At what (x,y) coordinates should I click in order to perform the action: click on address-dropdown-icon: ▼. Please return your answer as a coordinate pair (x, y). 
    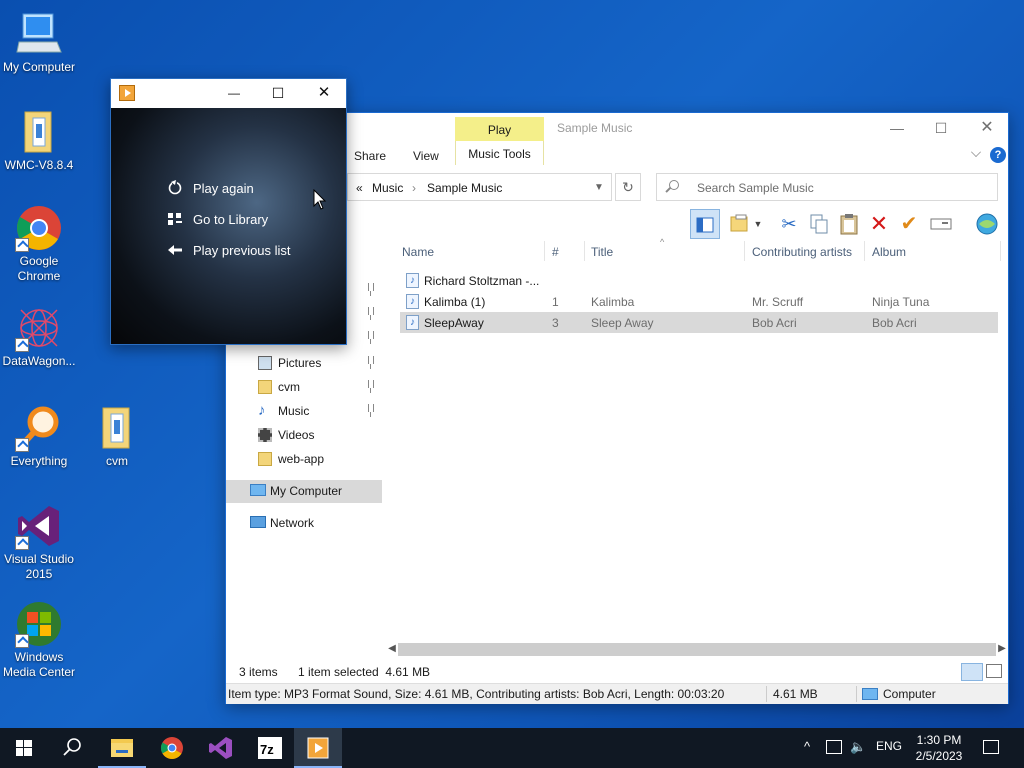
    Looking at the image, I should click on (599, 187).